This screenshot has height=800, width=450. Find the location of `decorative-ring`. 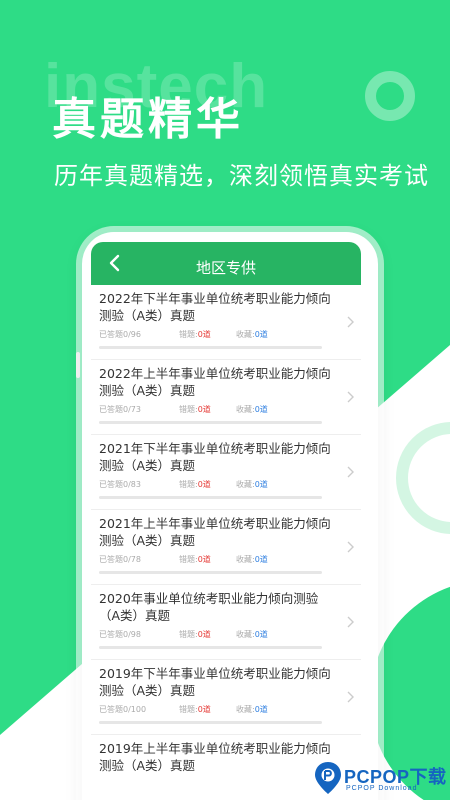

decorative-ring is located at coordinates (390, 96).